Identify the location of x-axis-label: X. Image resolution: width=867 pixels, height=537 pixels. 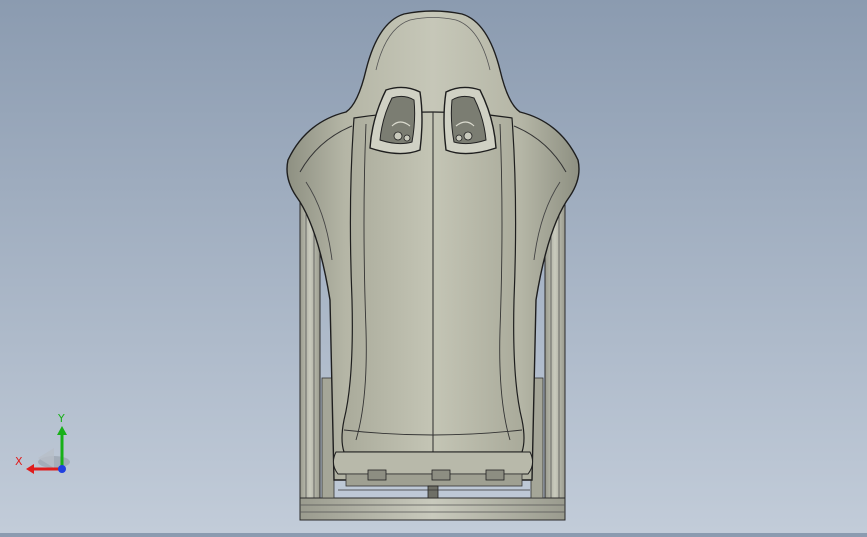
(19, 461).